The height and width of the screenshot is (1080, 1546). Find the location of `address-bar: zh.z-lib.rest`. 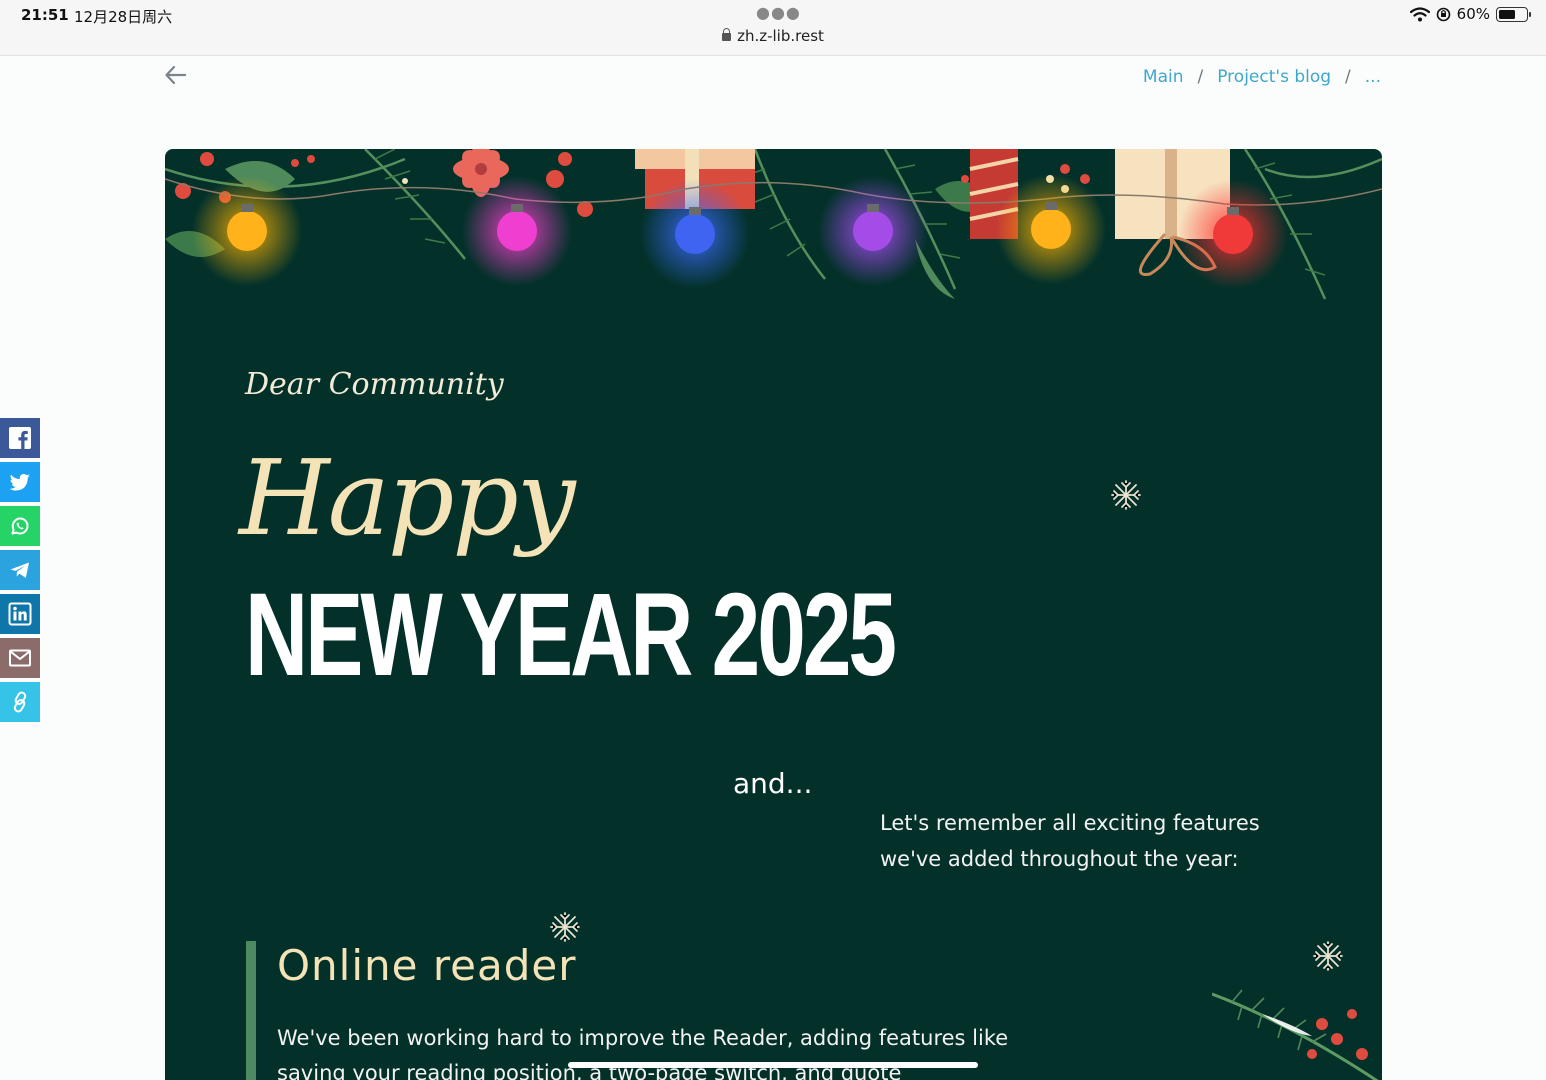

address-bar: zh.z-lib.rest is located at coordinates (773, 36).